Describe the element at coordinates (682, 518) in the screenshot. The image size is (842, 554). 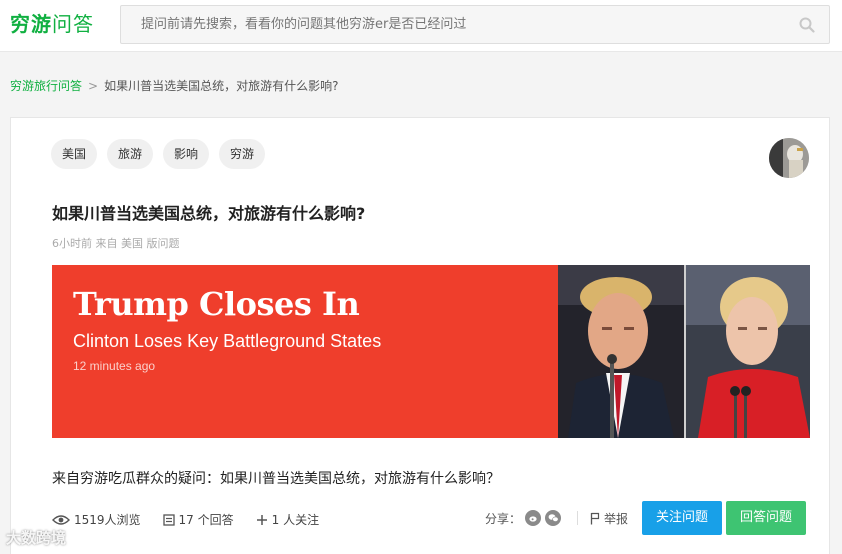
I see `follow-question-button: 关注问题` at that location.